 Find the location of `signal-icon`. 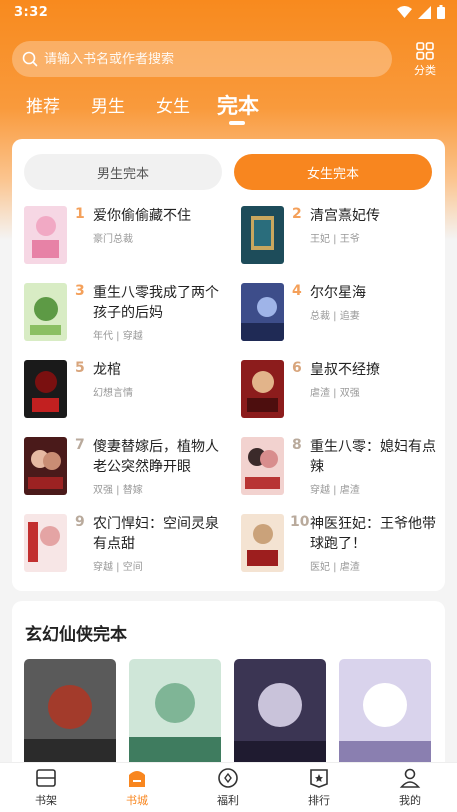

signal-icon is located at coordinates (424, 12).